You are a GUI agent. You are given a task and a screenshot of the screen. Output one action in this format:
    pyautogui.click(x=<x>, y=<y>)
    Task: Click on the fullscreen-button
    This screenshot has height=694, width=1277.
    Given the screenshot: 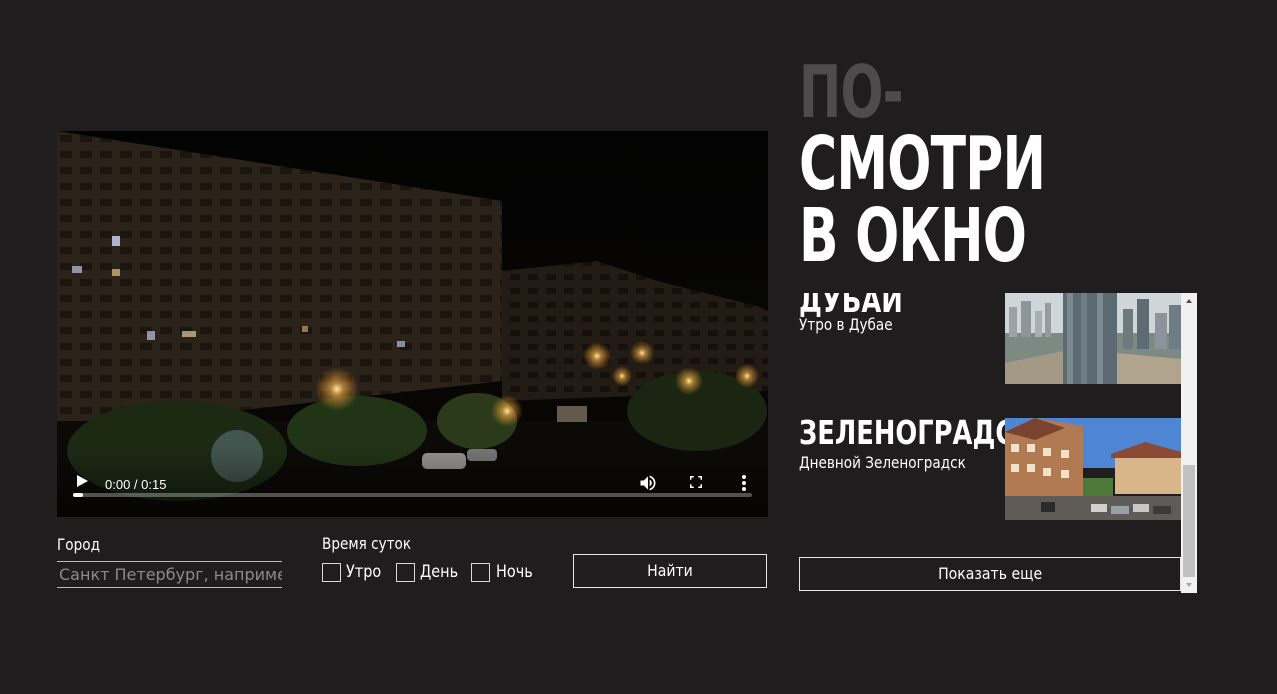 What is the action you would take?
    pyautogui.click(x=696, y=482)
    